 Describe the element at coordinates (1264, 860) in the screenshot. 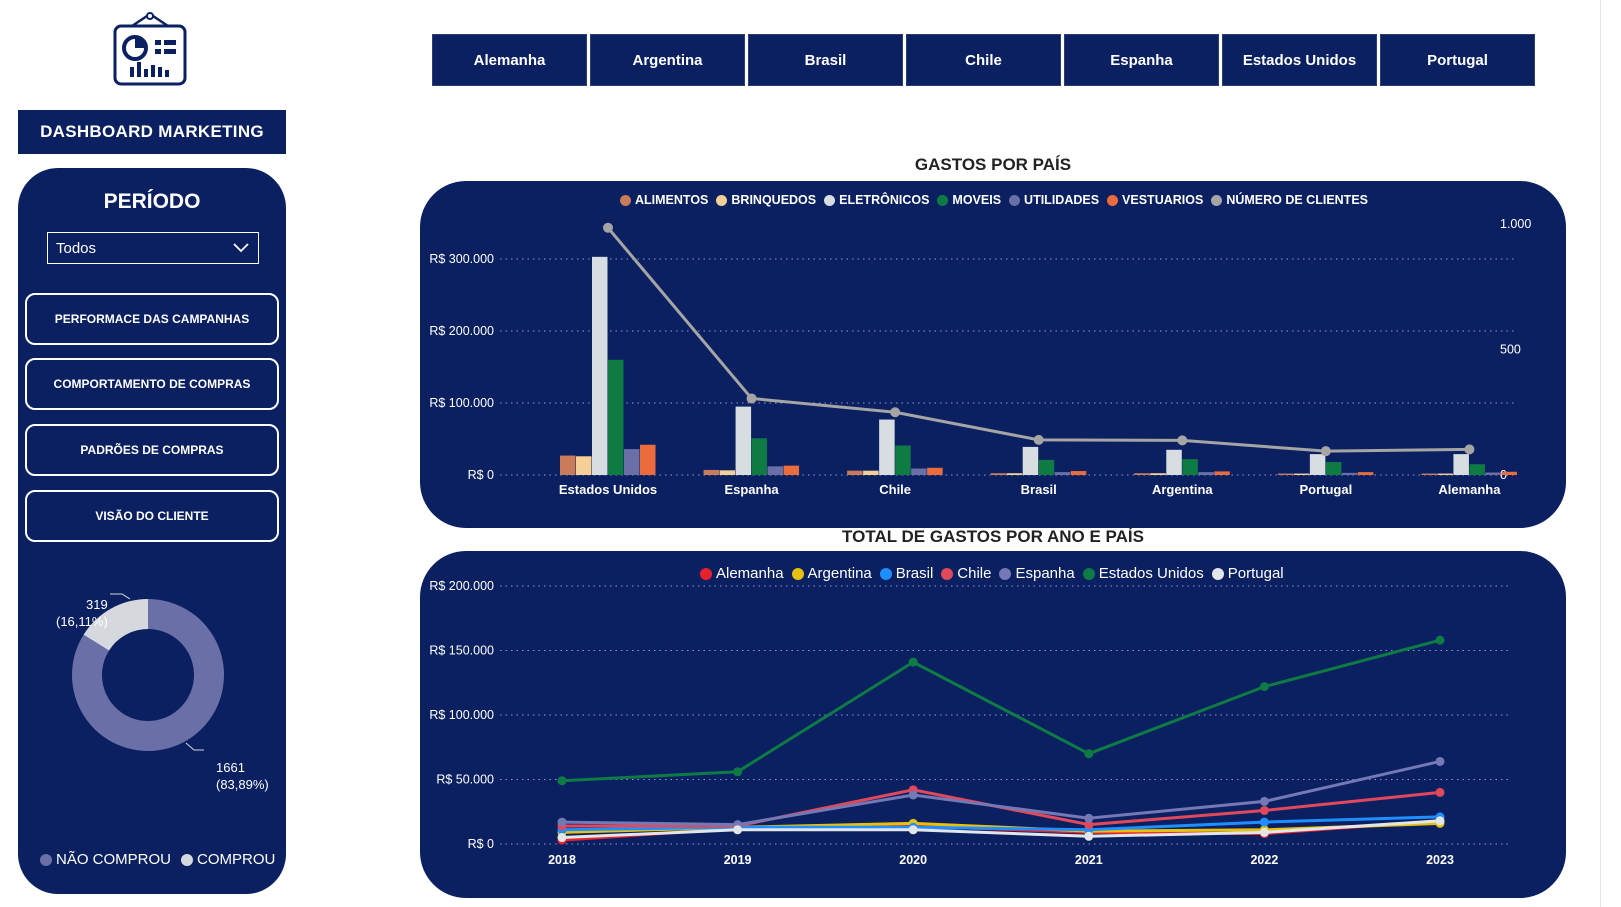

I see `line-x-tick-label: 2022` at that location.